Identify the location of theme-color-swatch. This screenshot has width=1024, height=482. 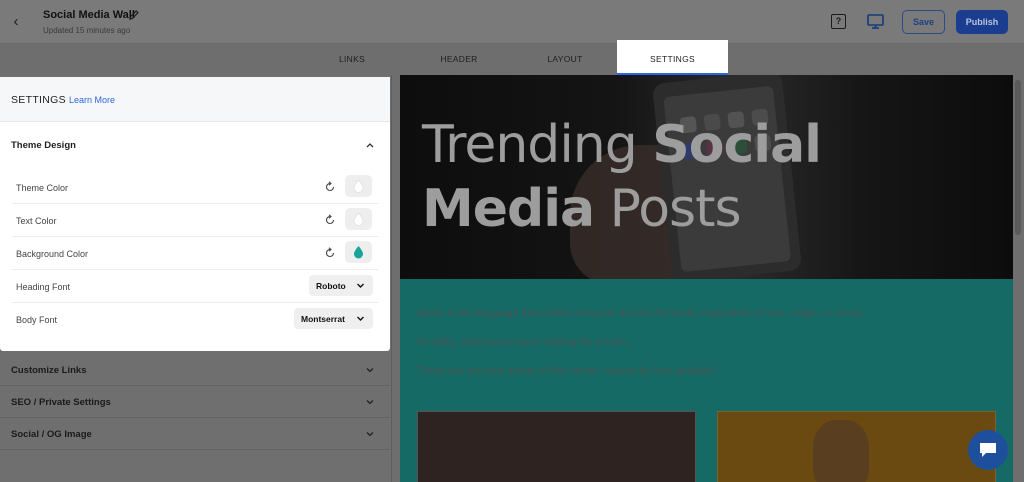
(358, 186).